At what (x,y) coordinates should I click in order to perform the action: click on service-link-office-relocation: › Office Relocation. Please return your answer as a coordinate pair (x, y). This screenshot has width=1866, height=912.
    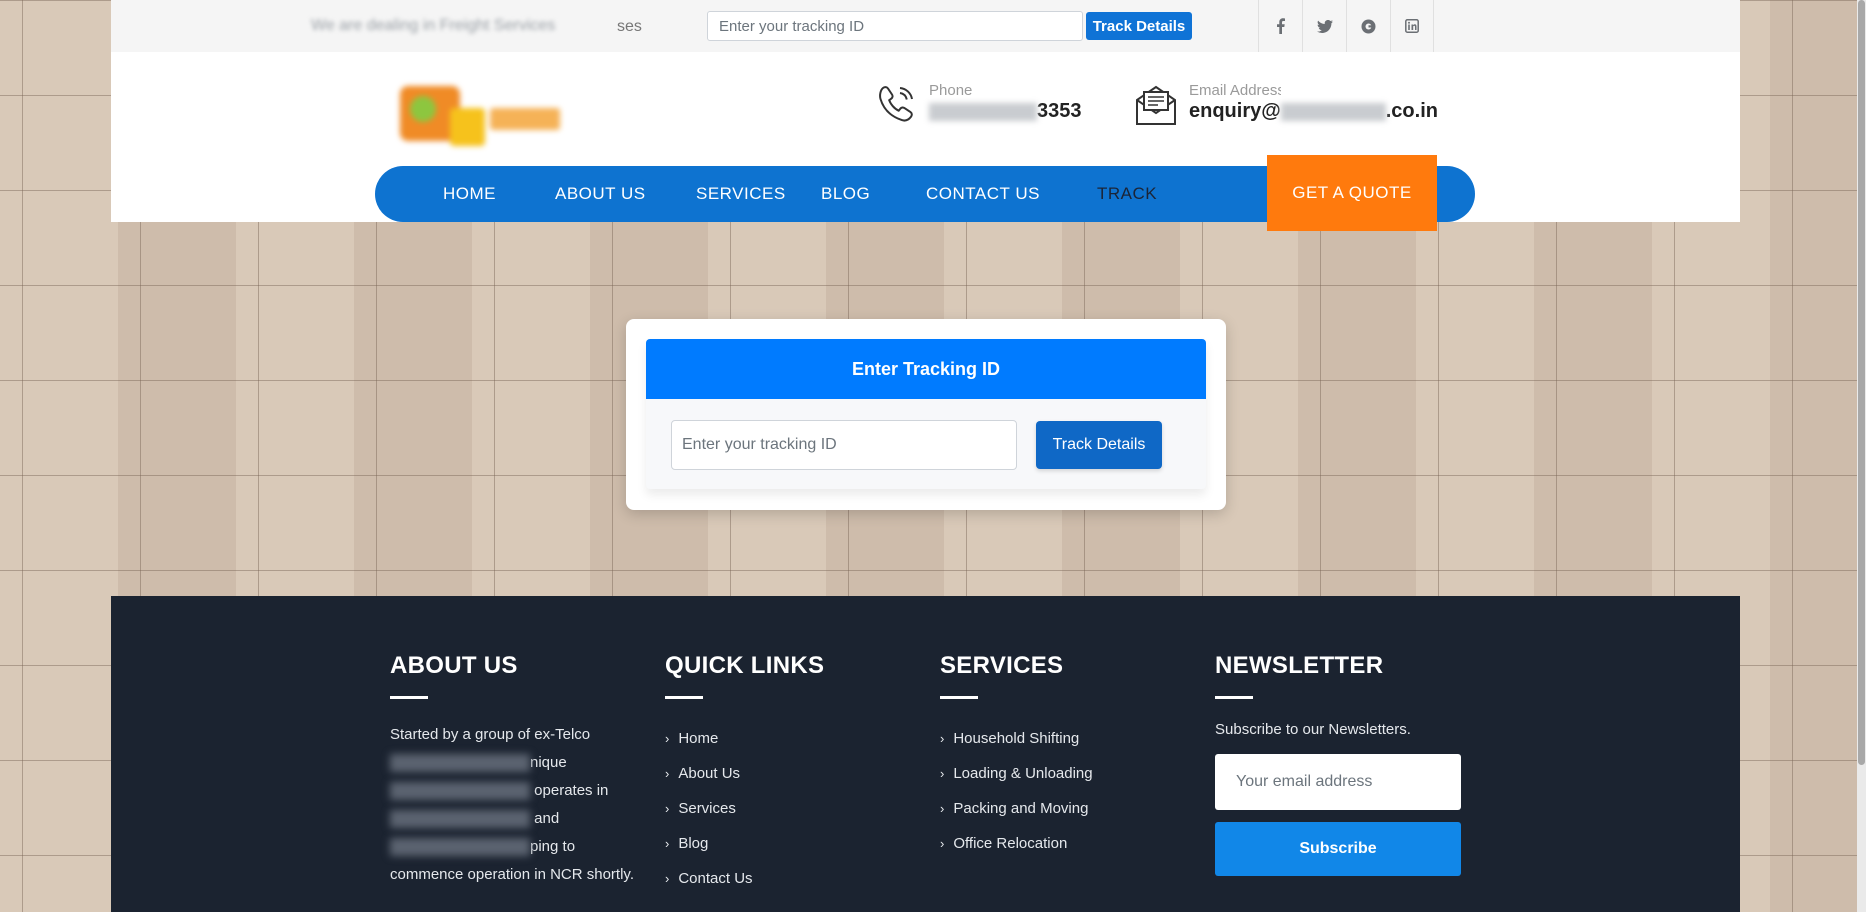
    Looking at the image, I should click on (1016, 843).